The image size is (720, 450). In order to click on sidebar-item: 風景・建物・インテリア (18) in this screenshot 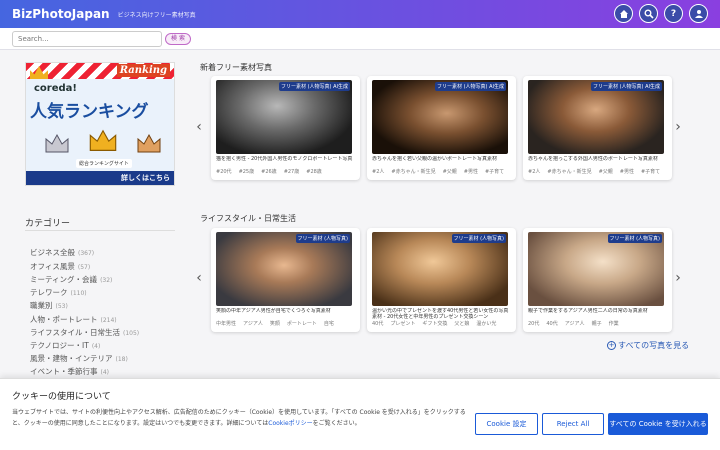, I will do `click(79, 358)`.